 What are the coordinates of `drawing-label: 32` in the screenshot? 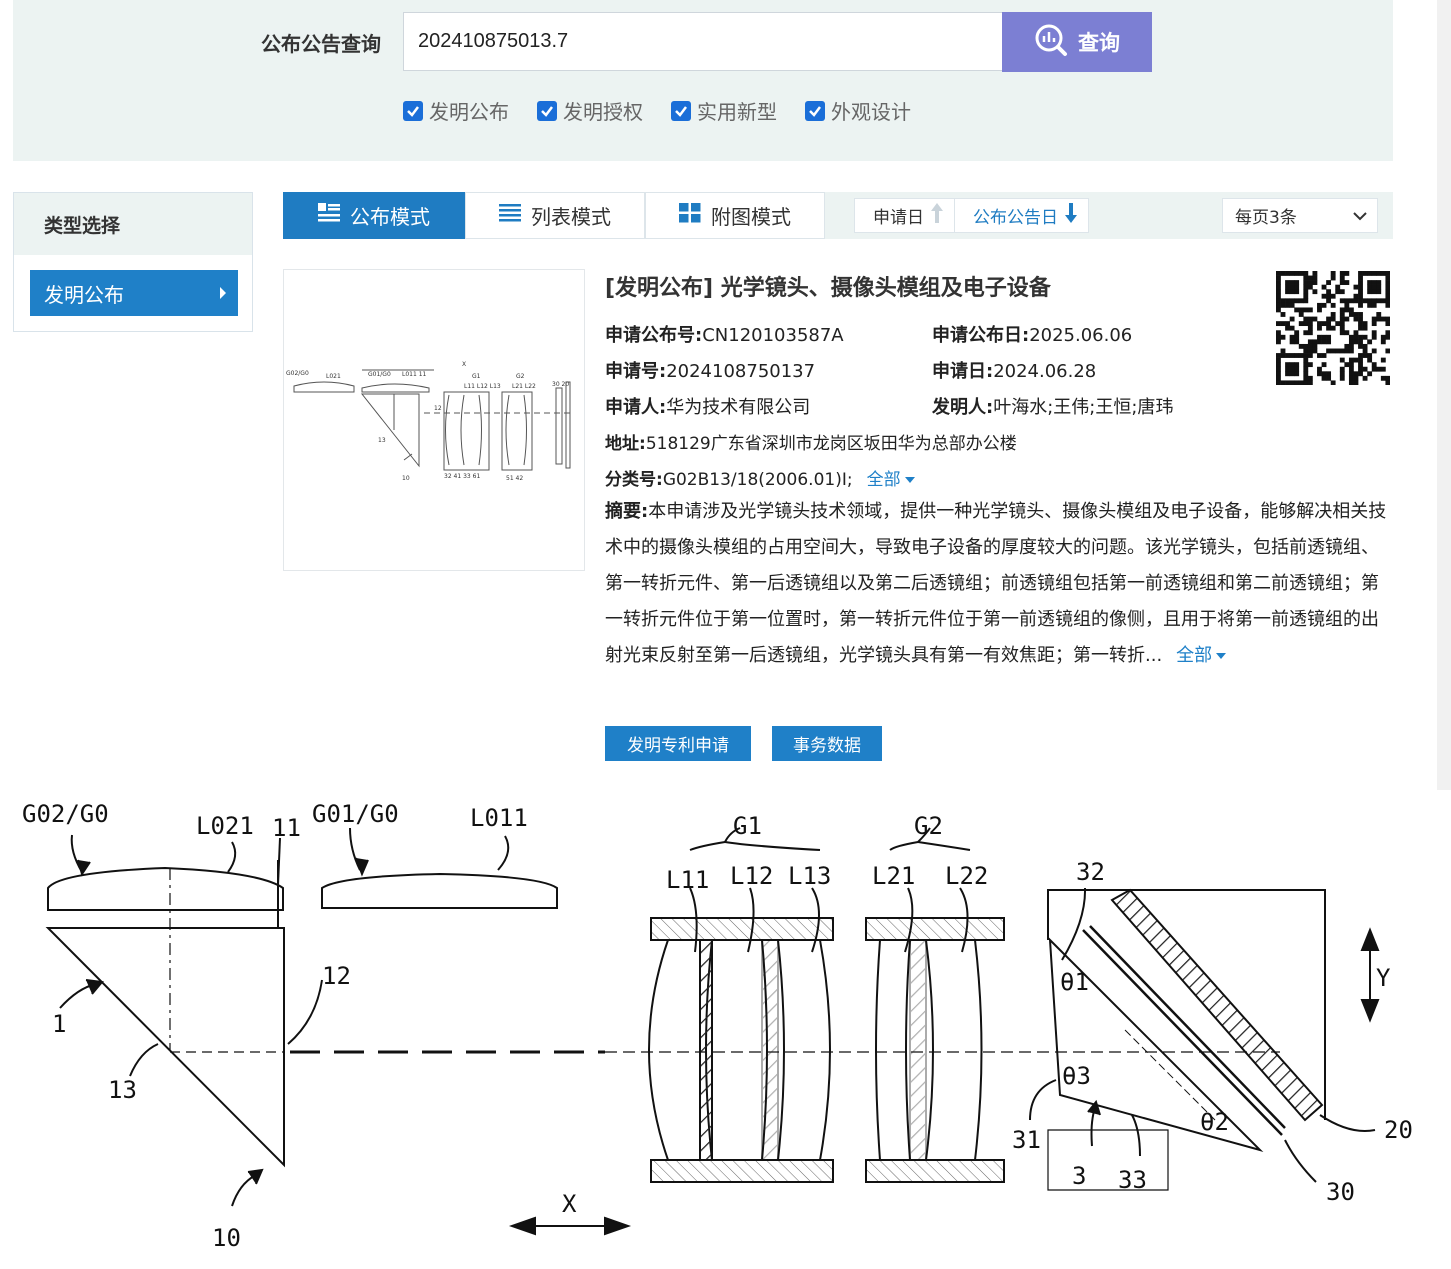 It's located at (1090, 872).